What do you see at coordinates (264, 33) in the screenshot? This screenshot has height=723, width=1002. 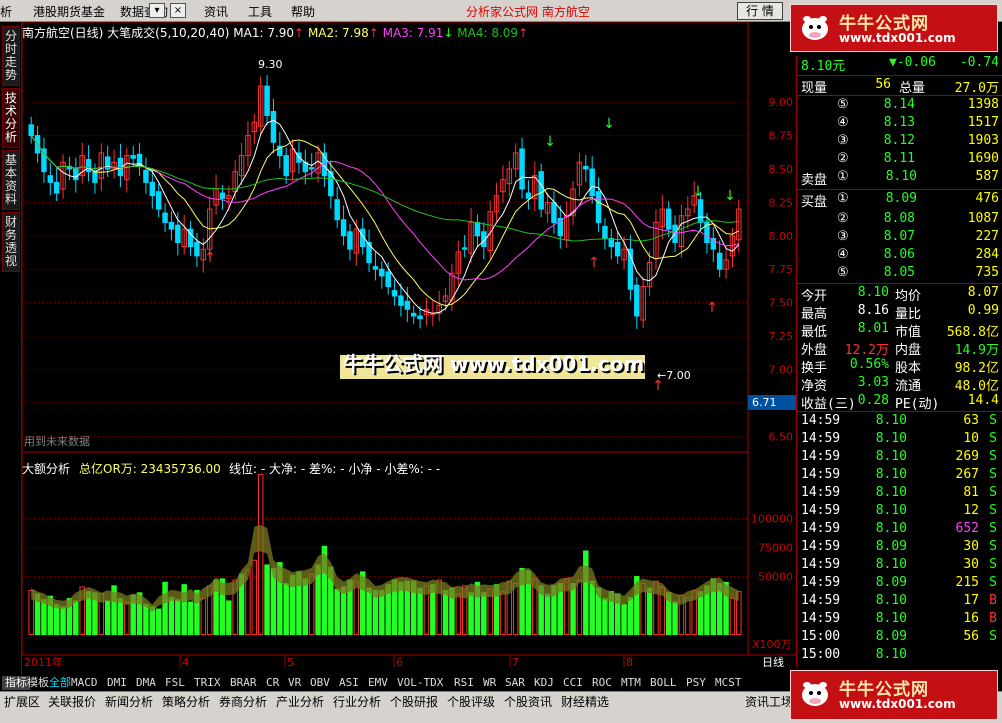 I see `ma1-readout: MA1: 7.90` at bounding box center [264, 33].